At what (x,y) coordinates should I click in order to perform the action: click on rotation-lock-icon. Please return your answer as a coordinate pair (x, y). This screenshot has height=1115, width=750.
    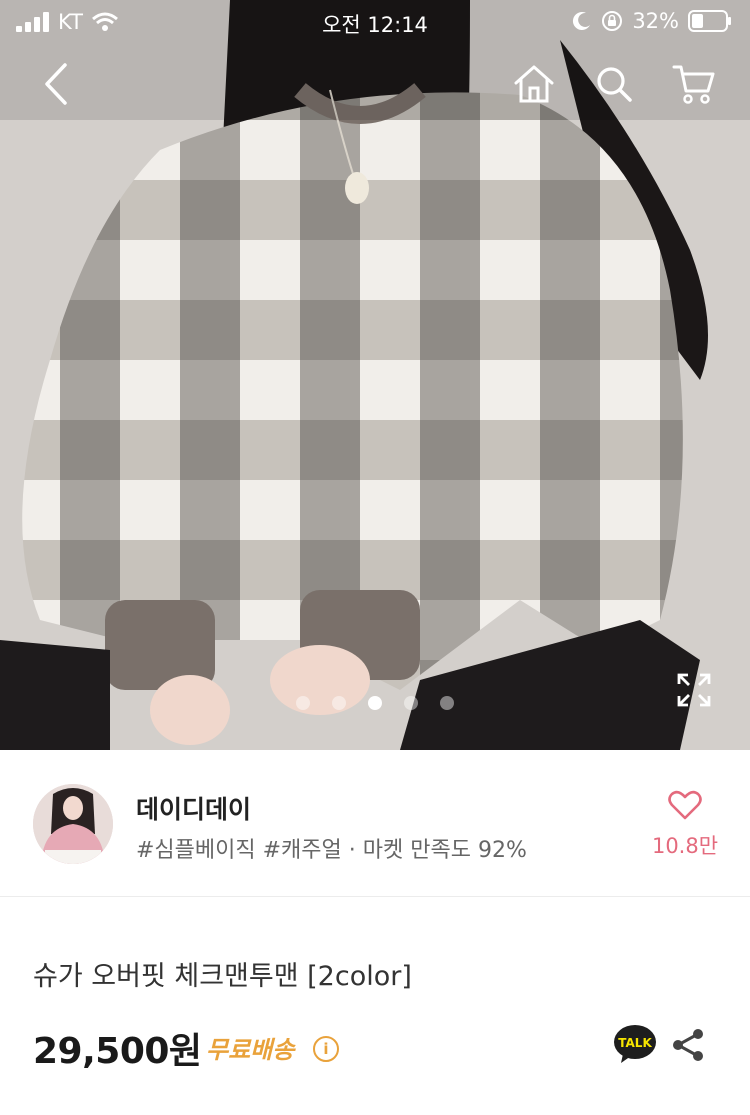
    Looking at the image, I should click on (612, 21).